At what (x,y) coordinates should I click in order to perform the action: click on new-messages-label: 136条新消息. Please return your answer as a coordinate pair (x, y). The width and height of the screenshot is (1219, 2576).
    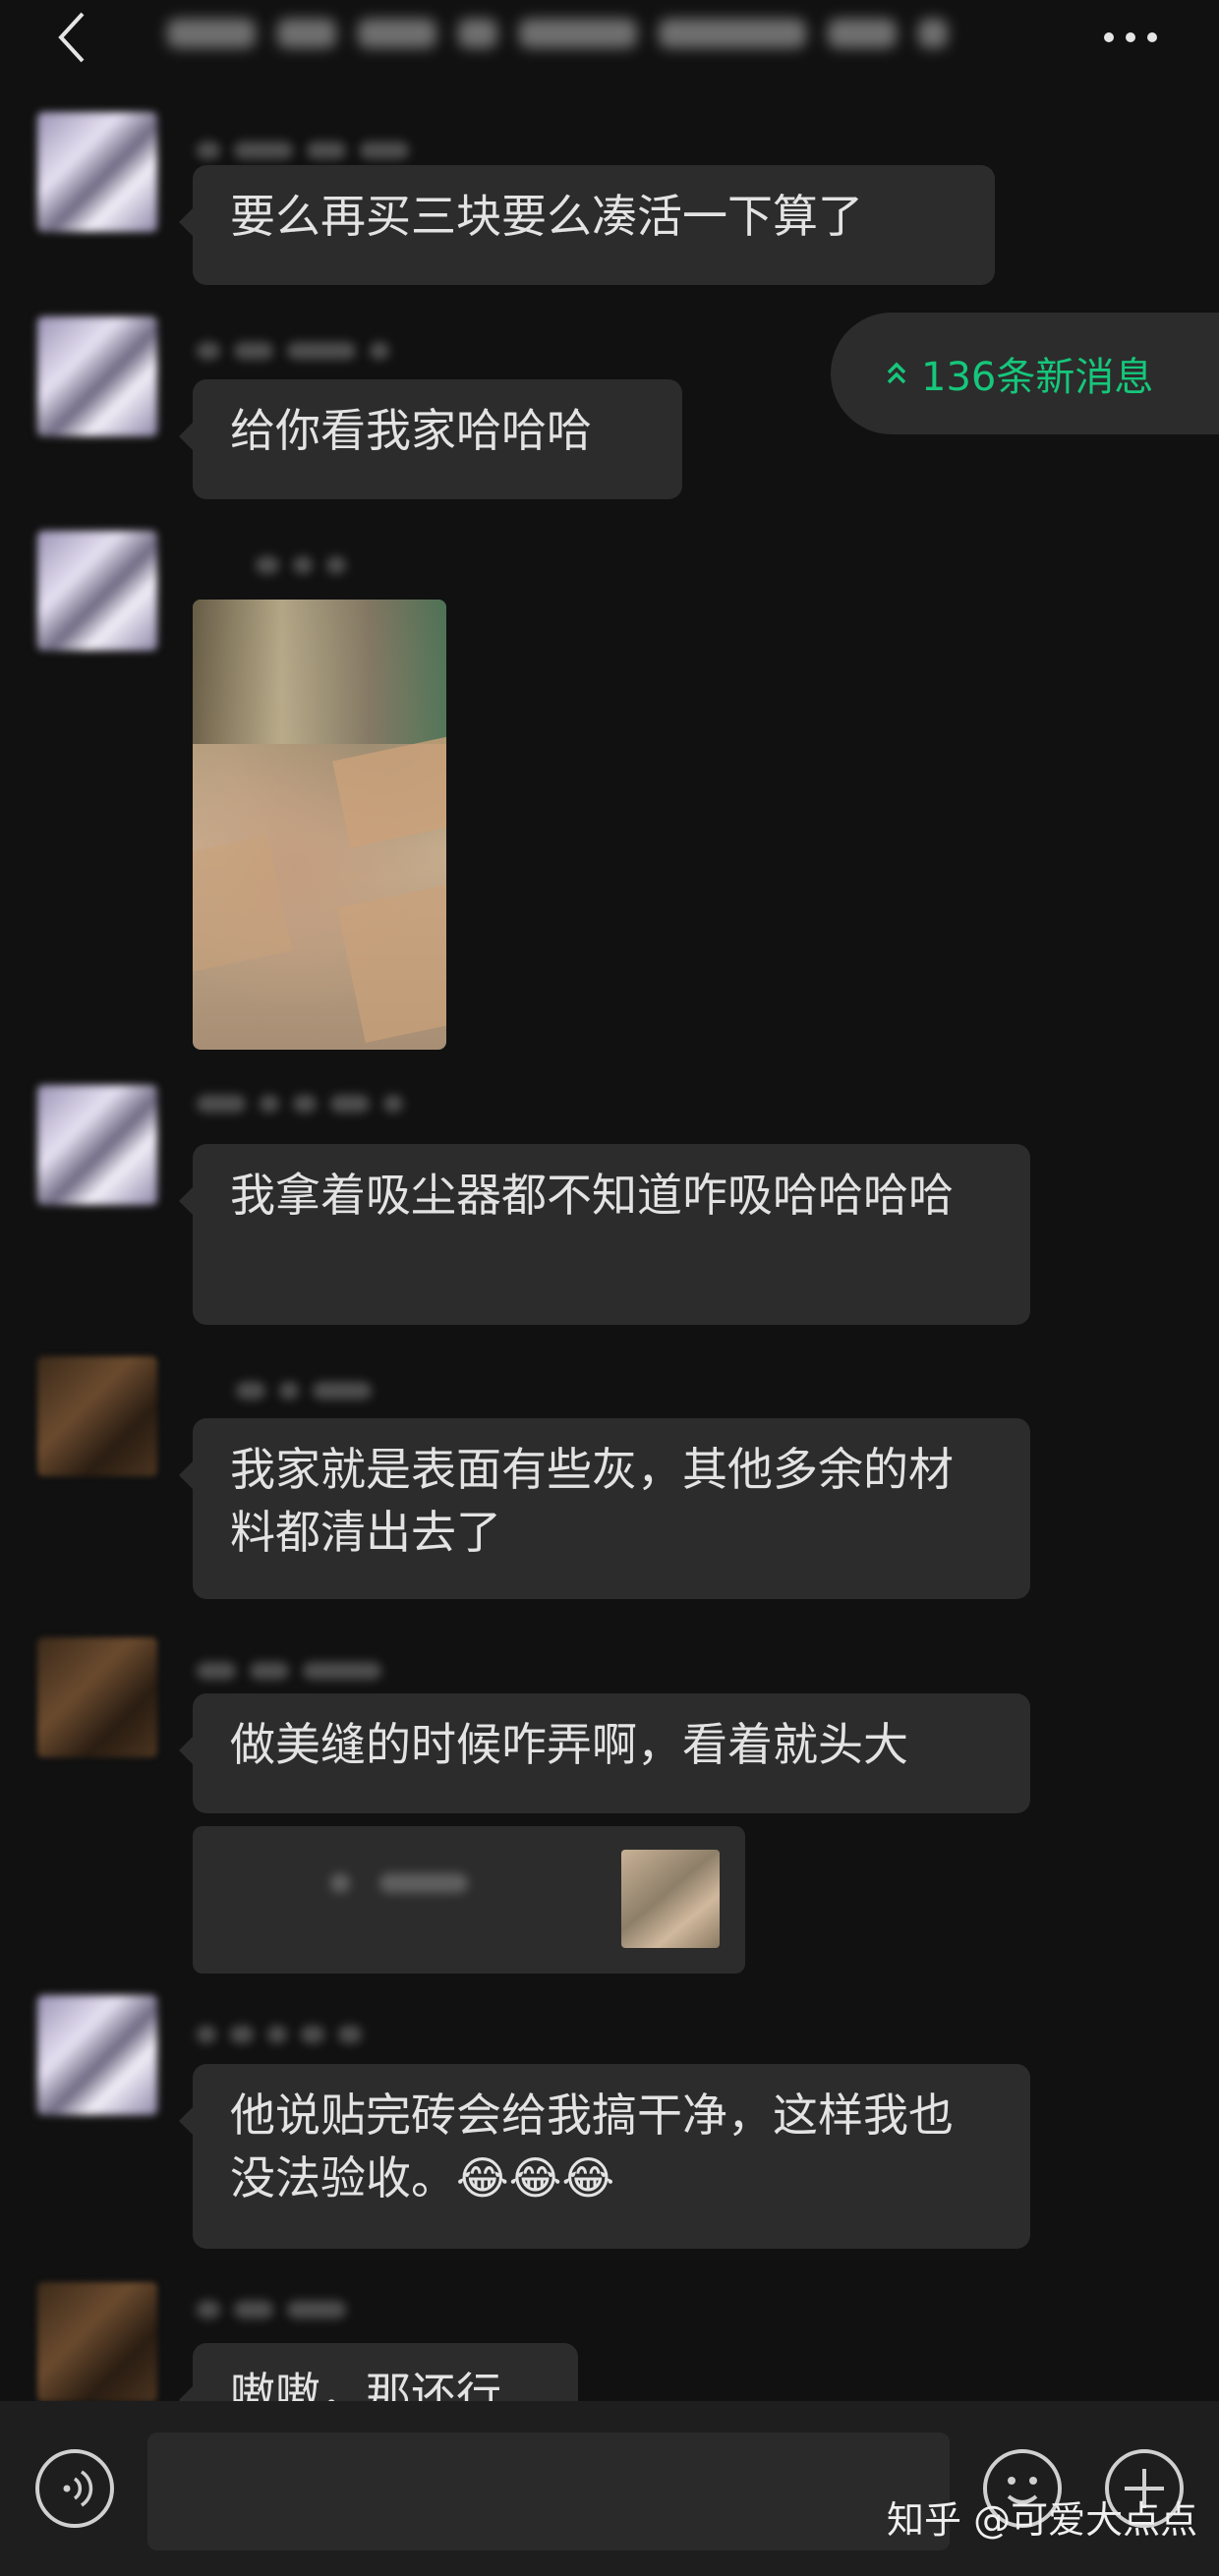
    Looking at the image, I should click on (1037, 378).